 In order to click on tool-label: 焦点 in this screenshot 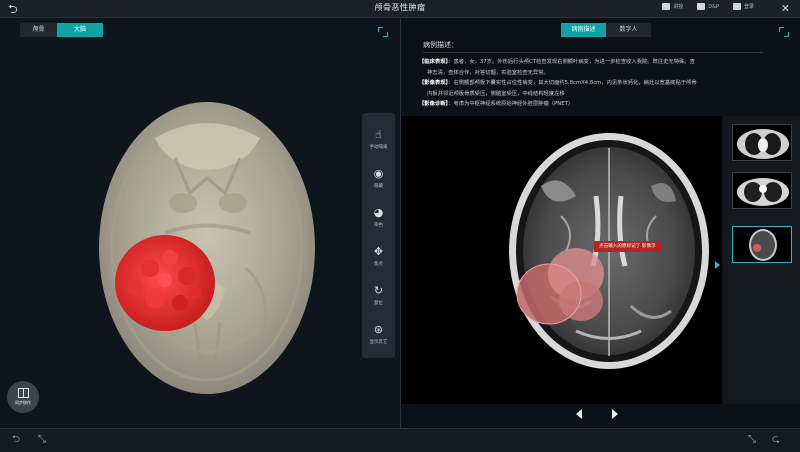, I will do `click(378, 264)`.